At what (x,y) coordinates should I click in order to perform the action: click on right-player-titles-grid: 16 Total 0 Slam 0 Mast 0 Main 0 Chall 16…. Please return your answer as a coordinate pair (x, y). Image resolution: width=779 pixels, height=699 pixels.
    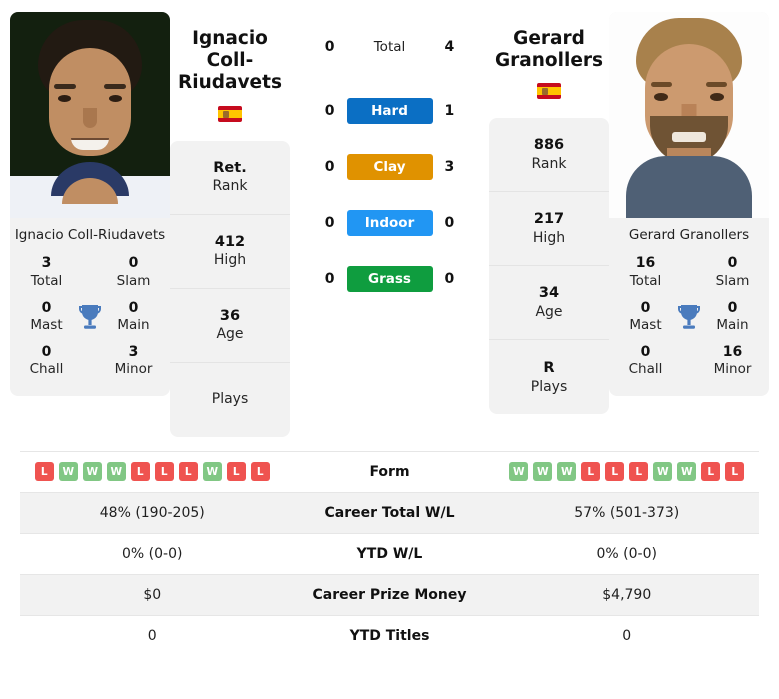
    Looking at the image, I should click on (689, 321).